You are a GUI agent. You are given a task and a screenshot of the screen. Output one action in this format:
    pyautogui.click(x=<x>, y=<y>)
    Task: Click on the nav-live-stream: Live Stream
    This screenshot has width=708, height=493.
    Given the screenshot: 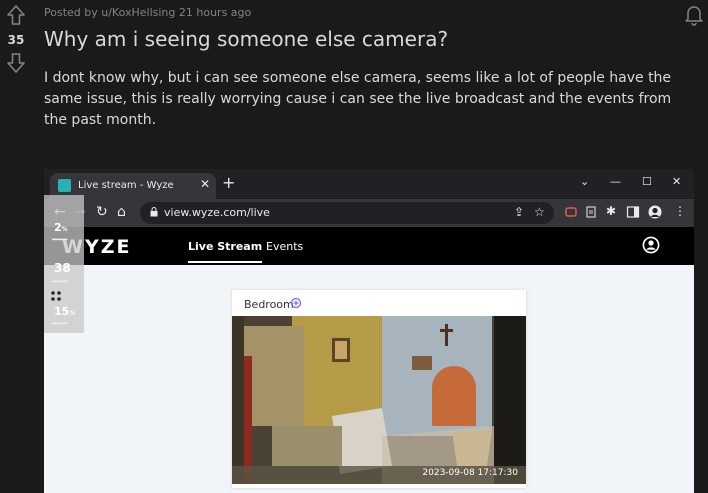 What is the action you would take?
    pyautogui.click(x=225, y=251)
    